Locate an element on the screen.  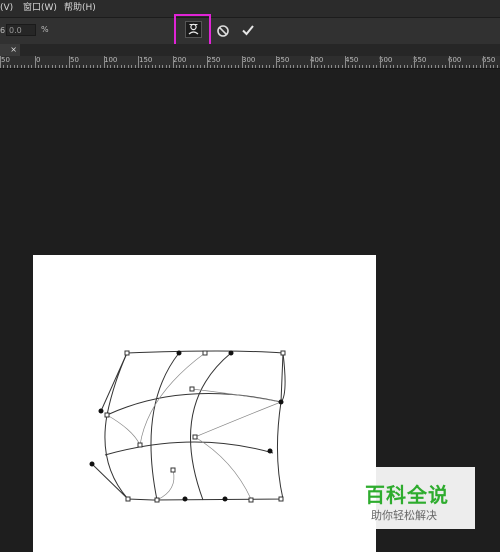
checkmark-icon is located at coordinates (248, 30).